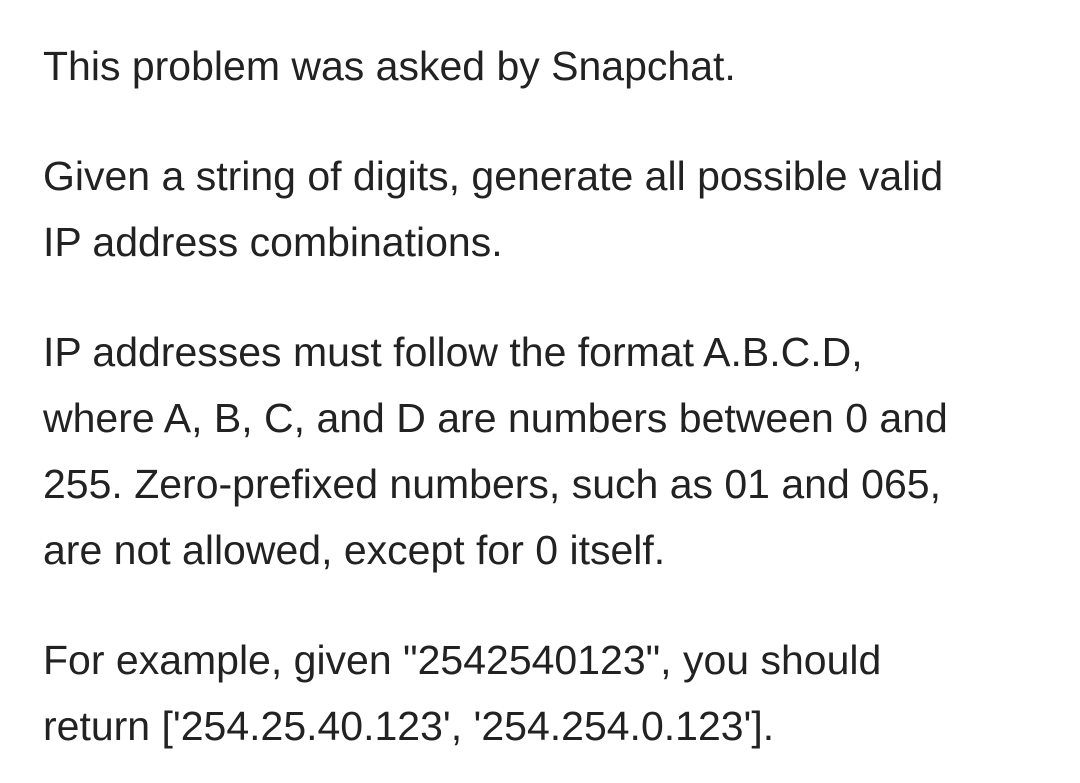 Image resolution: width=1080 pixels, height=783 pixels. What do you see at coordinates (389, 66) in the screenshot?
I see `intro-paragraph: This problem was asked by Snapchat.` at bounding box center [389, 66].